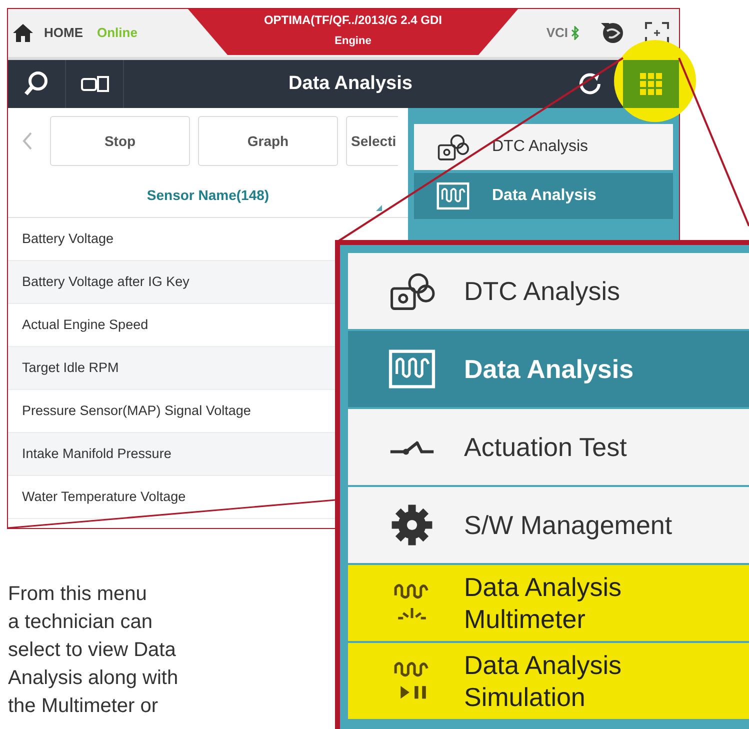 Image resolution: width=749 pixels, height=729 pixels. Describe the element at coordinates (208, 195) in the screenshot. I see `column-title: Sensor Name(148)` at that location.